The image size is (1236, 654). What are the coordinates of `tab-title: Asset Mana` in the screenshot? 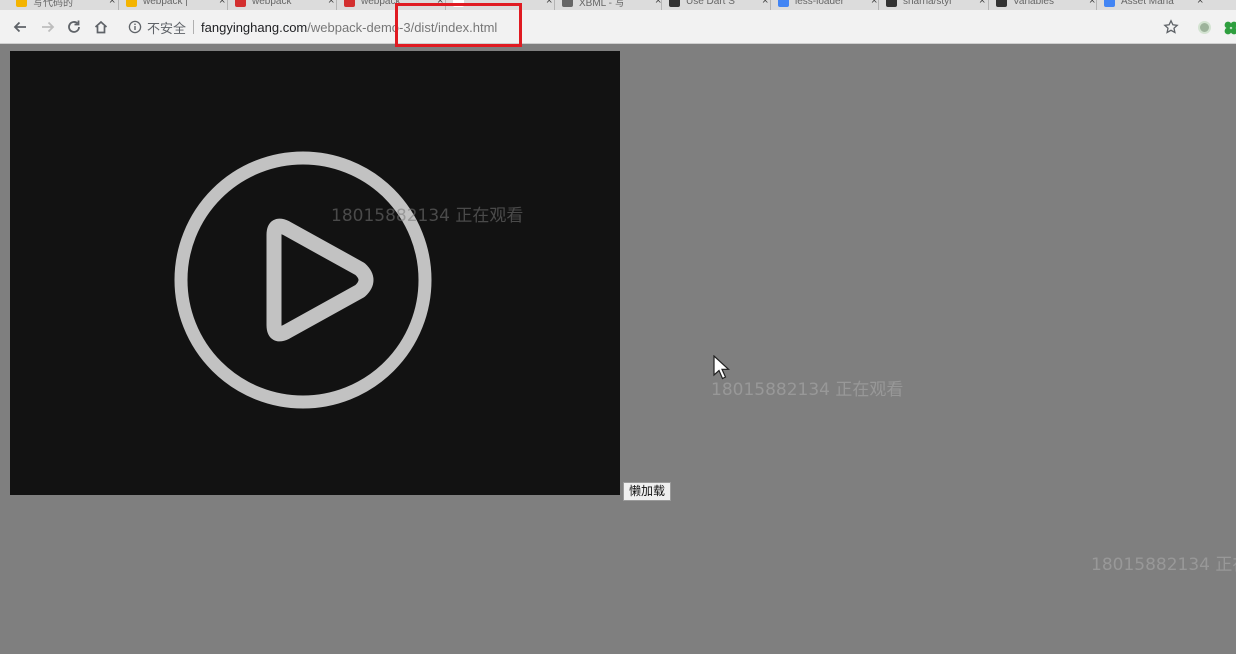 It's located at (1147, 3).